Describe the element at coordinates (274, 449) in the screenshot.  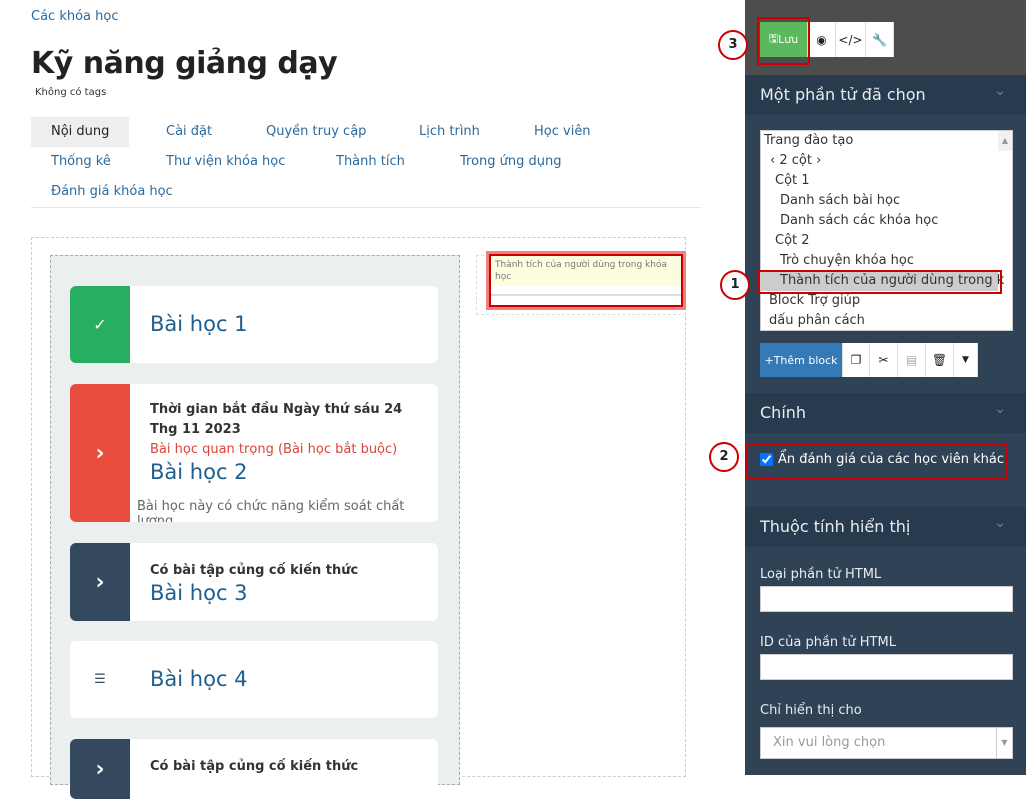
I see `lesson-required: Bài học quan trọng (Bài học bắt buộc)` at that location.